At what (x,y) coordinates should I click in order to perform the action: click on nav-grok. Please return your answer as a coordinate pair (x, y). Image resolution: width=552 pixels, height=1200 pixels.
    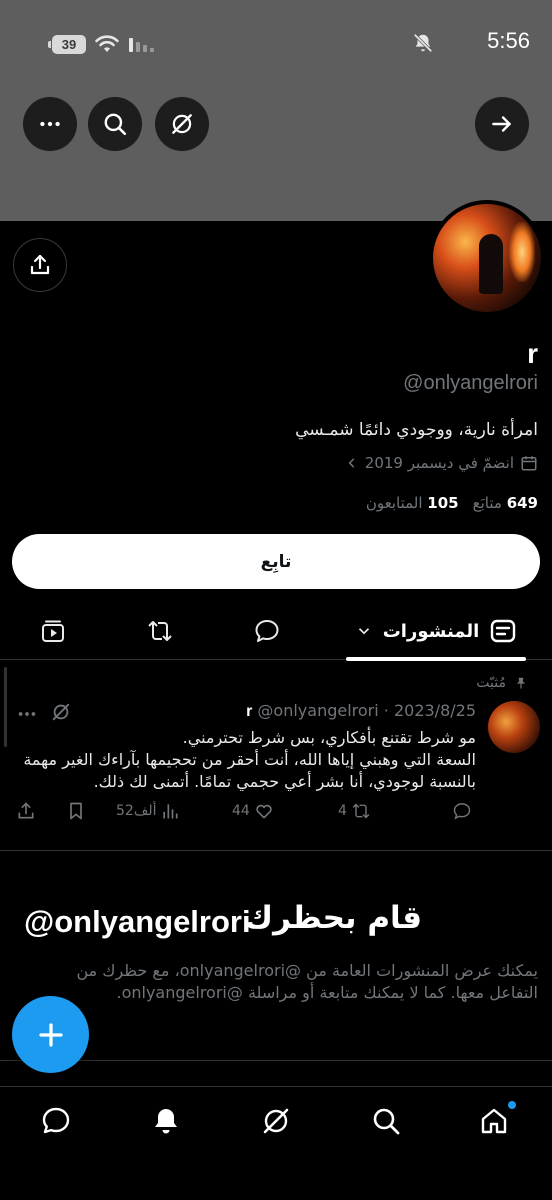
    Looking at the image, I should click on (278, 1123).